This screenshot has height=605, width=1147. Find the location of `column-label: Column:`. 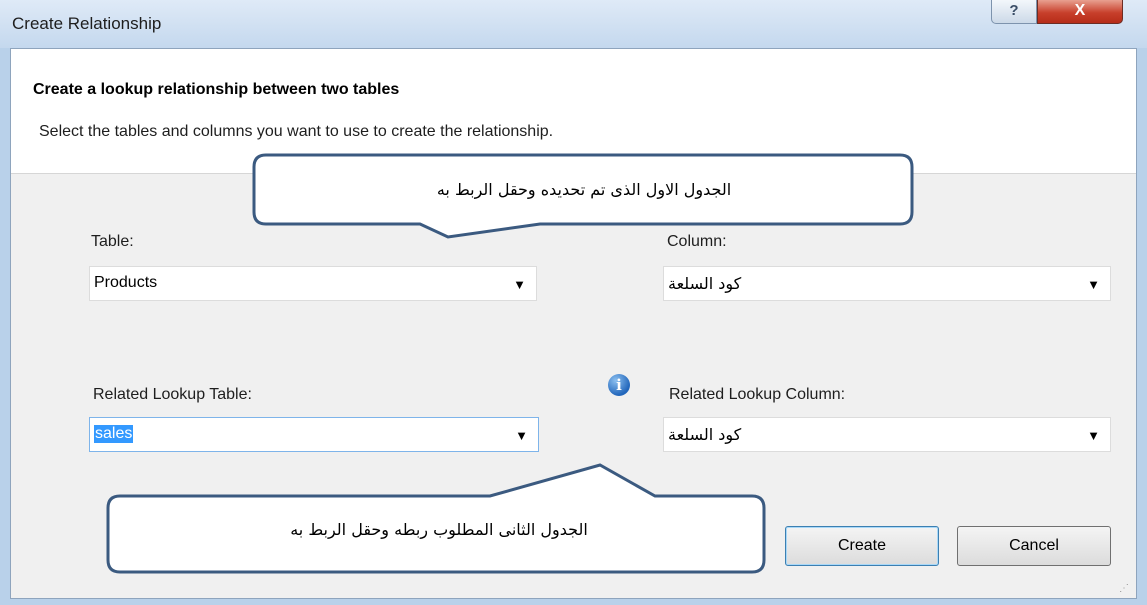

column-label: Column: is located at coordinates (697, 241).